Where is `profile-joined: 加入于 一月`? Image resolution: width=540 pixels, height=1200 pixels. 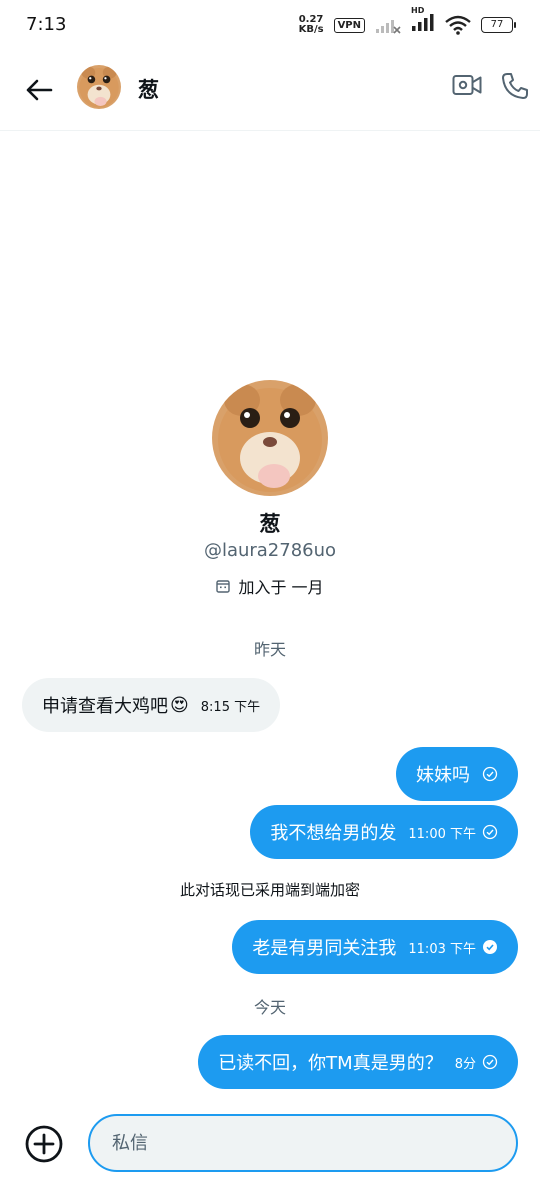
profile-joined: 加入于 一月 is located at coordinates (270, 586).